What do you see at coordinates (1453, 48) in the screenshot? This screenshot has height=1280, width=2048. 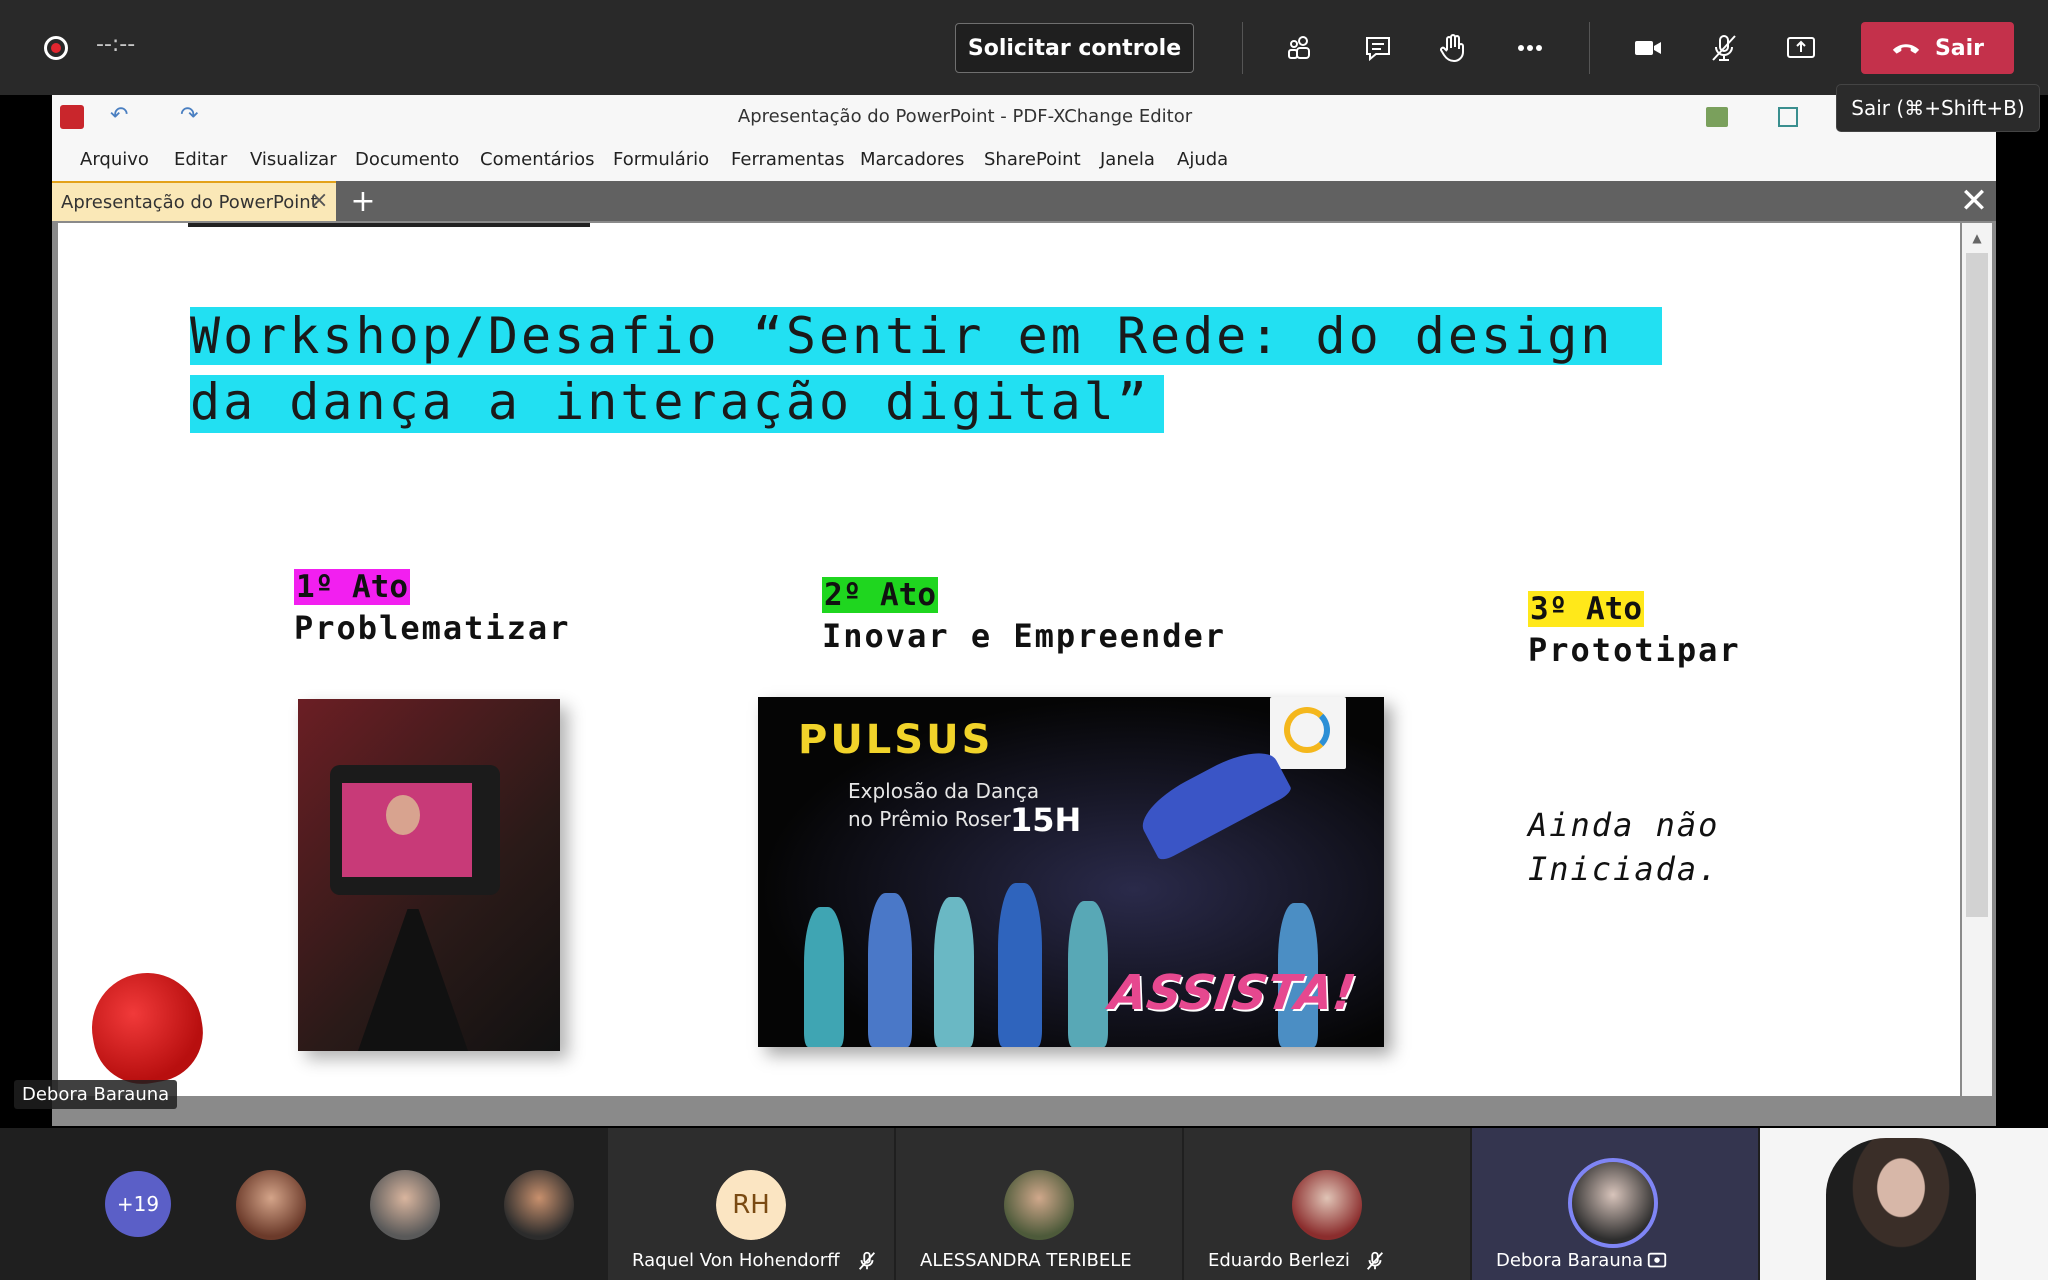 I see `raise-hand-icon` at bounding box center [1453, 48].